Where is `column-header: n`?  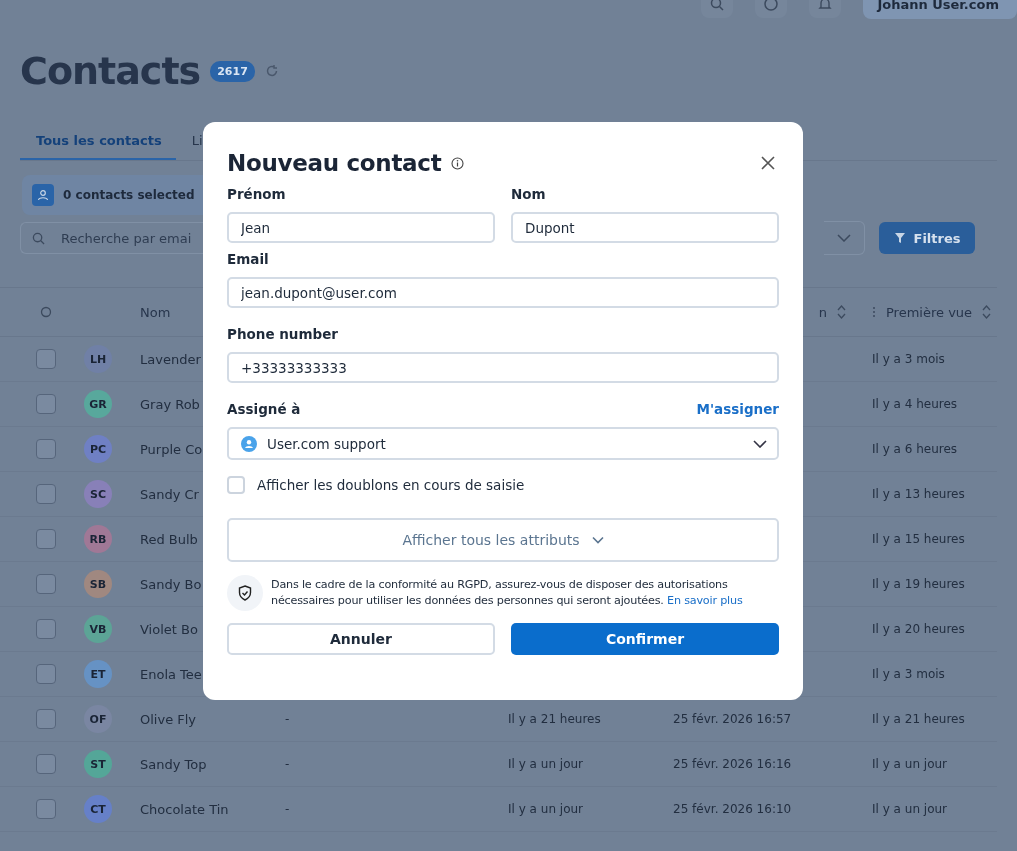
column-header: n is located at coordinates (845, 312).